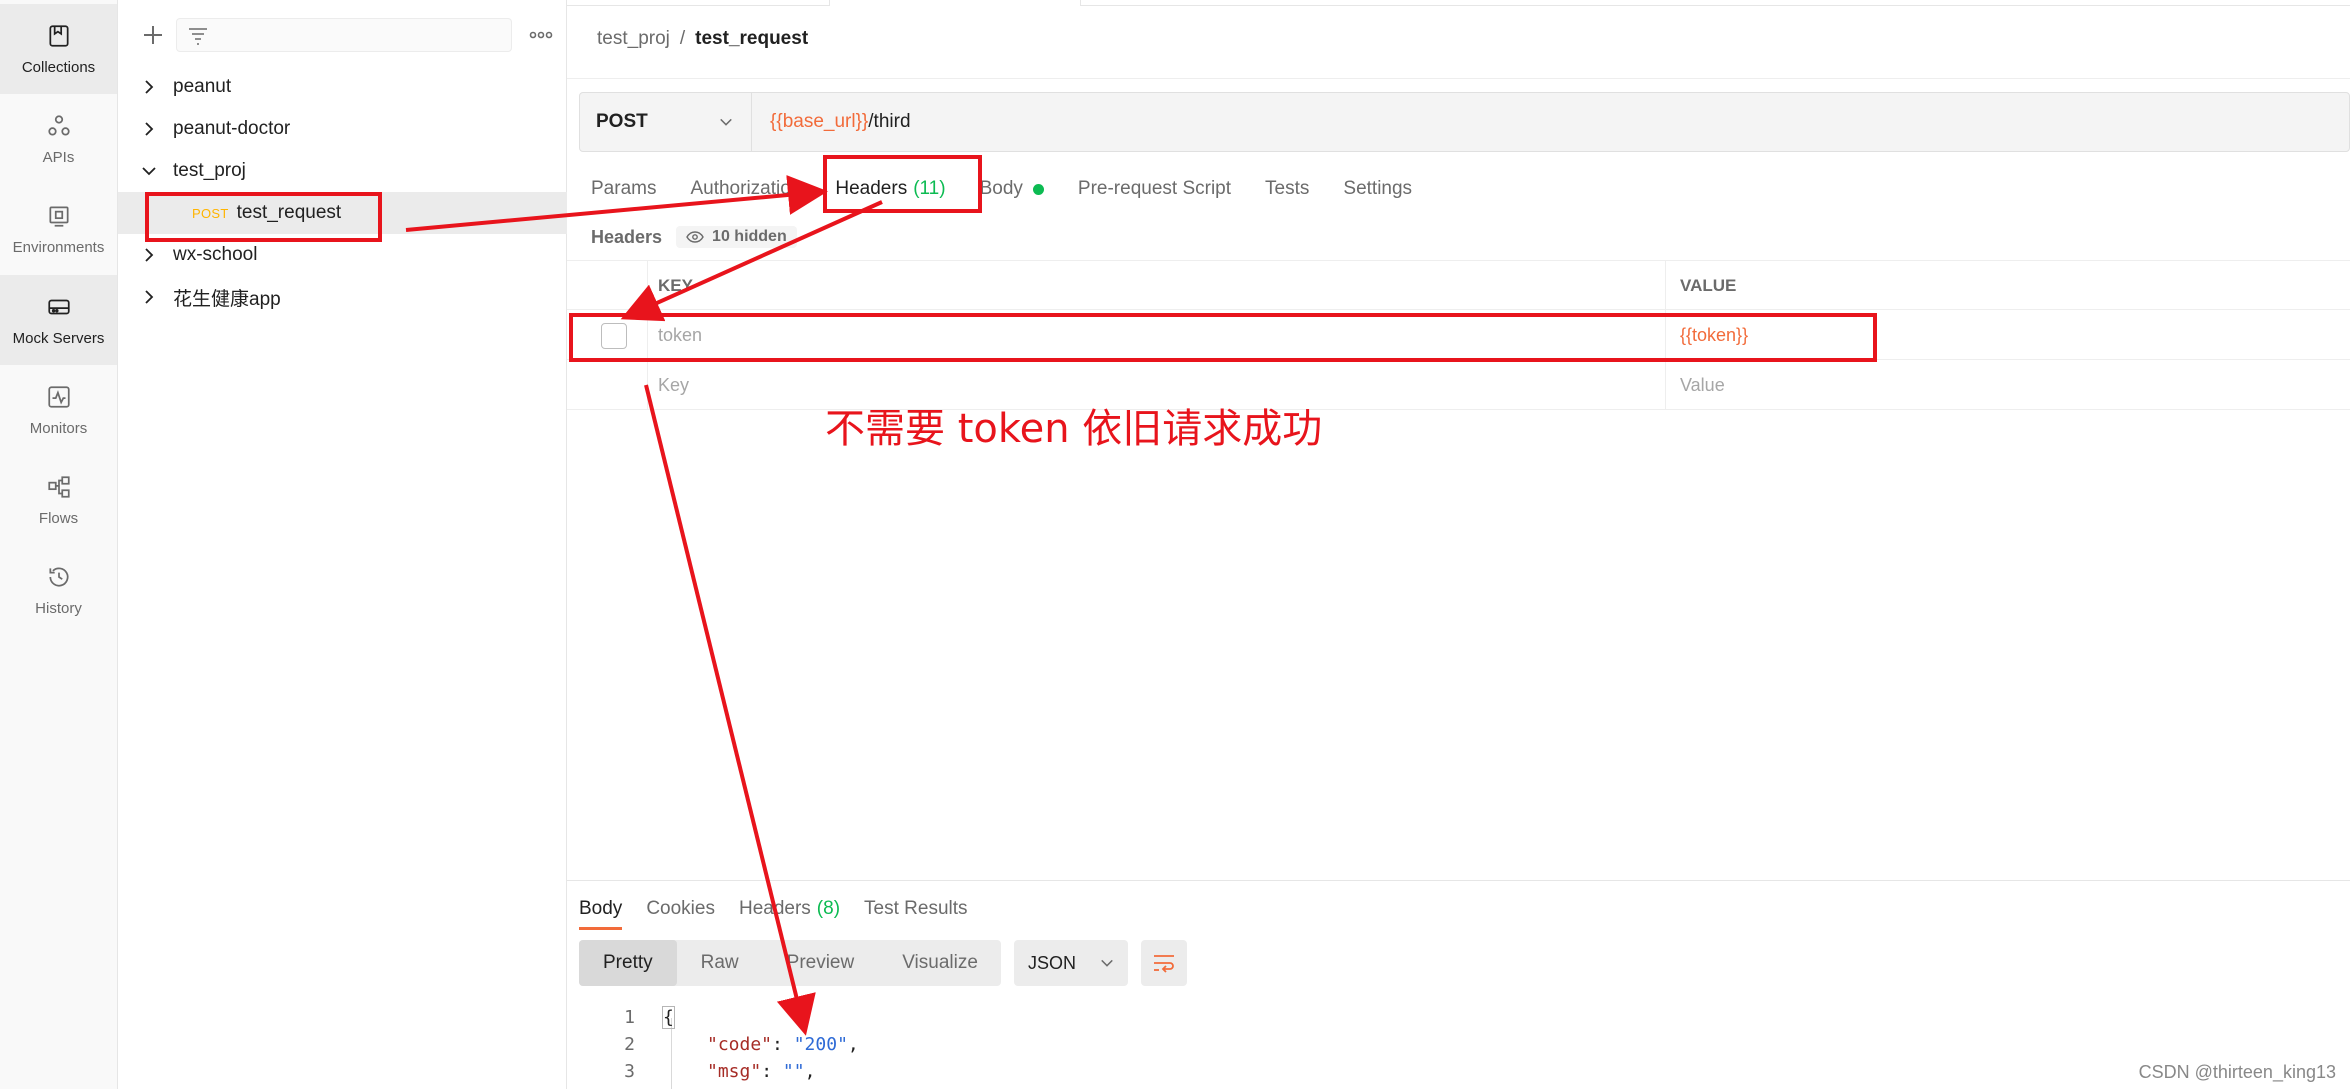  What do you see at coordinates (58, 338) in the screenshot?
I see `rail-mock-servers-label: Mock Servers` at bounding box center [58, 338].